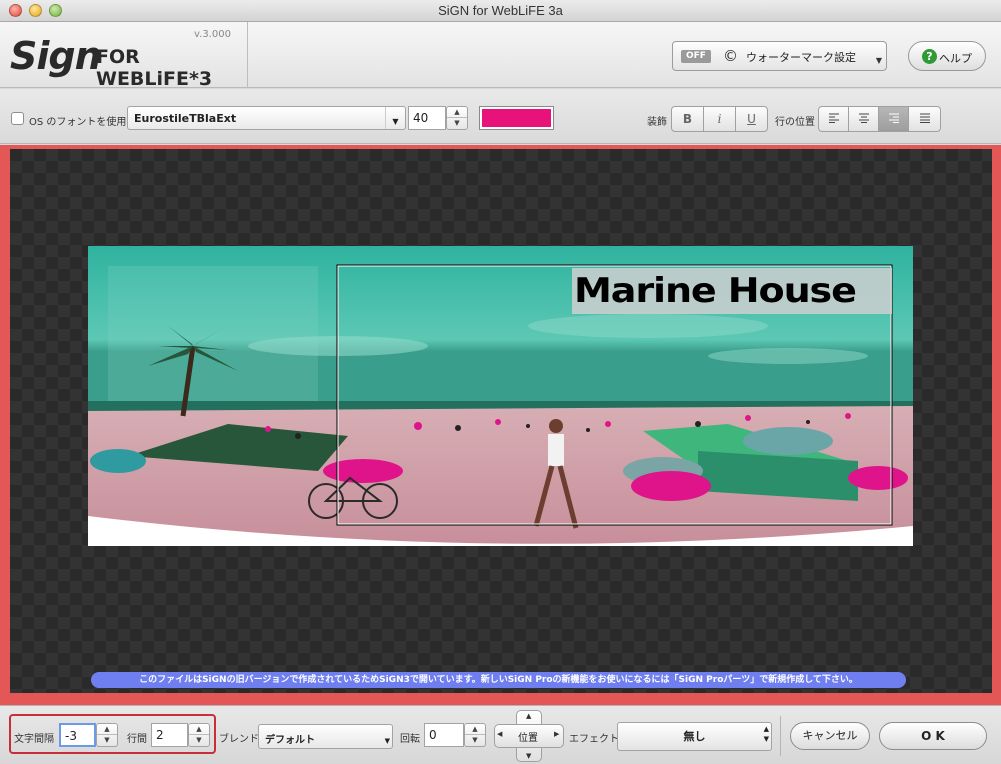 This screenshot has height=764, width=1001. Describe the element at coordinates (56, 56) in the screenshot. I see `logo-wordmark: Sign` at that location.